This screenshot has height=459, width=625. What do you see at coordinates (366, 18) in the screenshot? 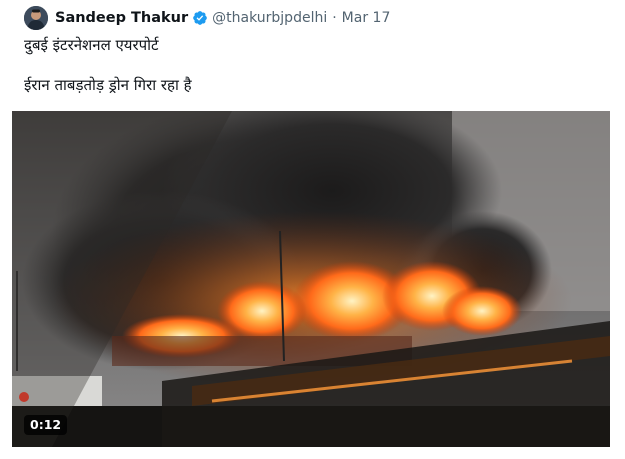
I see `tweet-date: Mar 17` at bounding box center [366, 18].